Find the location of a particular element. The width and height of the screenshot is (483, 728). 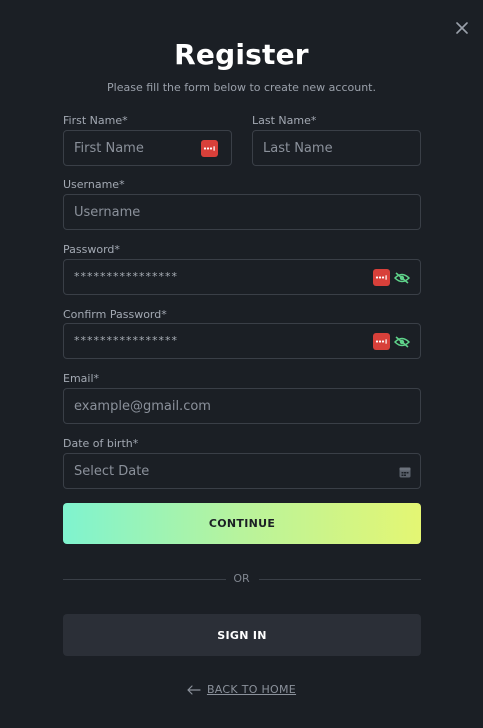

first-name-field is located at coordinates (147, 148).